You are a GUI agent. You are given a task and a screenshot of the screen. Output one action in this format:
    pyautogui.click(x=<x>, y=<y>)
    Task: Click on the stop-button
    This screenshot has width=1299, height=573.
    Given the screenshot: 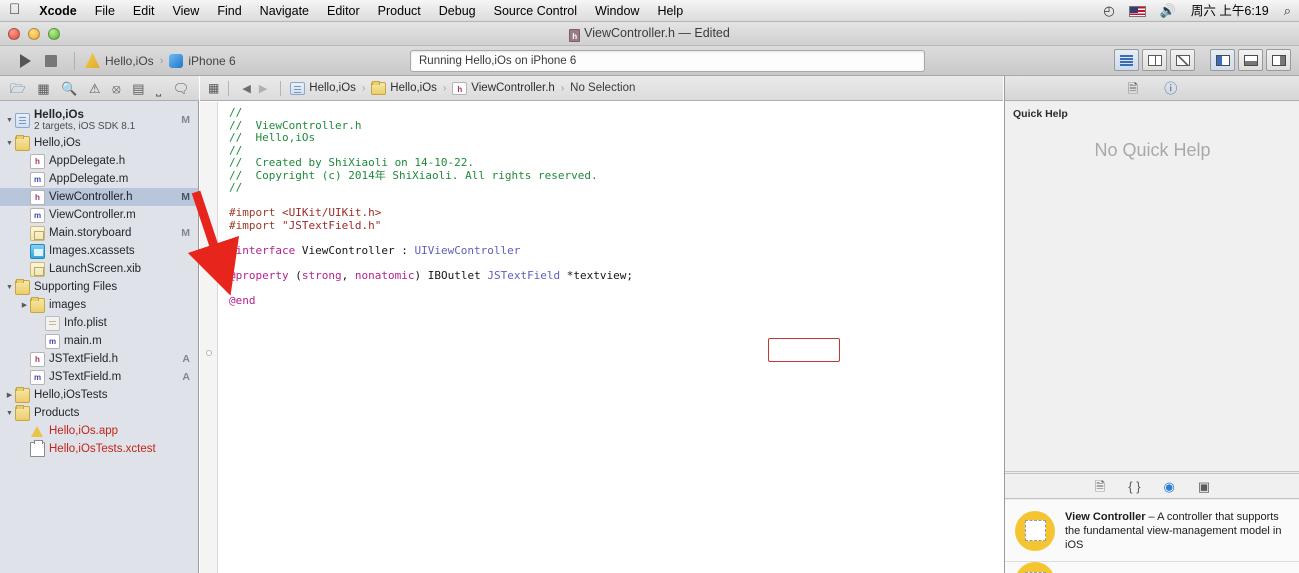 What is the action you would take?
    pyautogui.click(x=51, y=61)
    